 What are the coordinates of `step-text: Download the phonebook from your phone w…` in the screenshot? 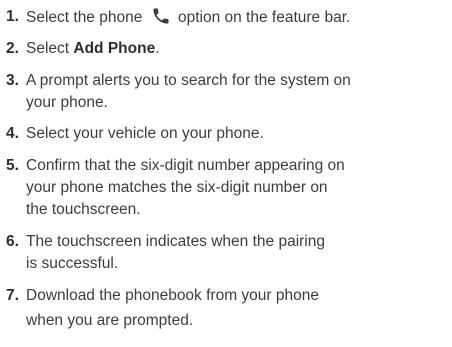 It's located at (239, 308).